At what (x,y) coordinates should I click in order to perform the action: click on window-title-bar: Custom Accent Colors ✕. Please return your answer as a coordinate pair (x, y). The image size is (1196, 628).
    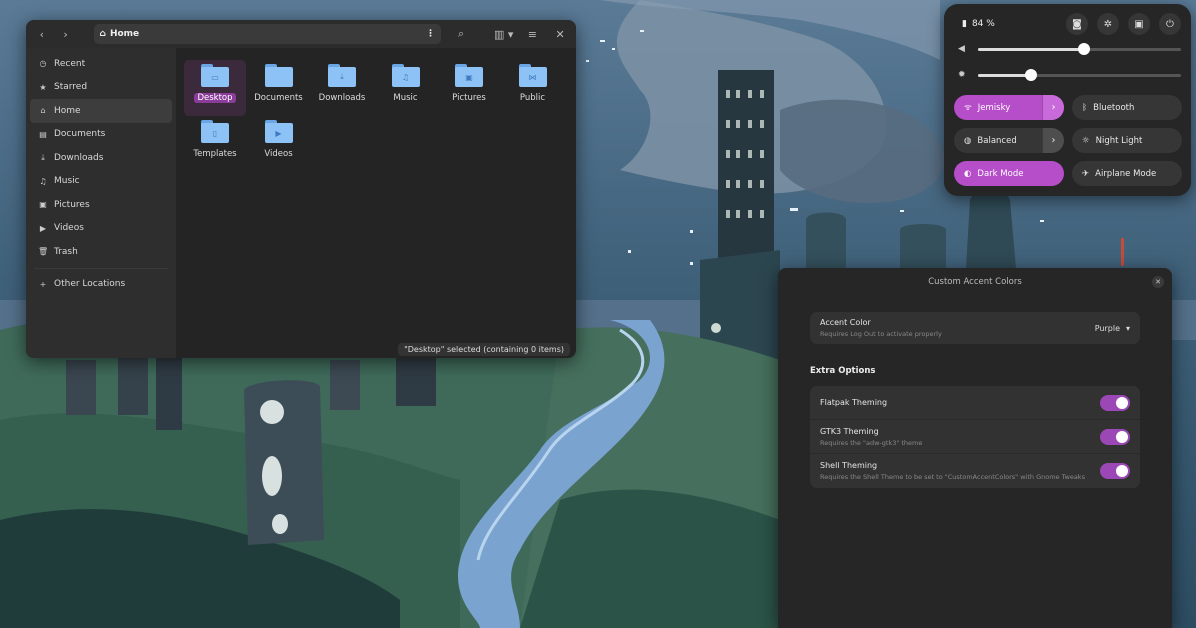
    Looking at the image, I should click on (975, 282).